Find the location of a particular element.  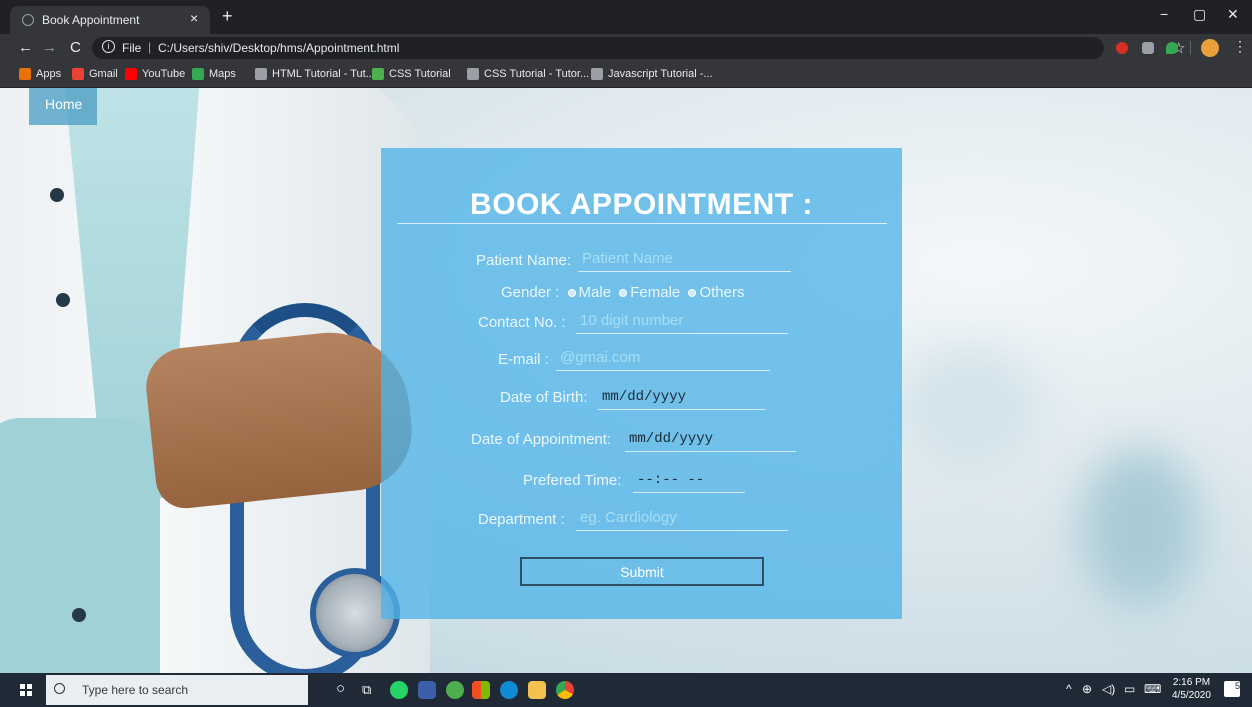

taskbar-search-placeholder: Type here to search is located at coordinates (135, 690).